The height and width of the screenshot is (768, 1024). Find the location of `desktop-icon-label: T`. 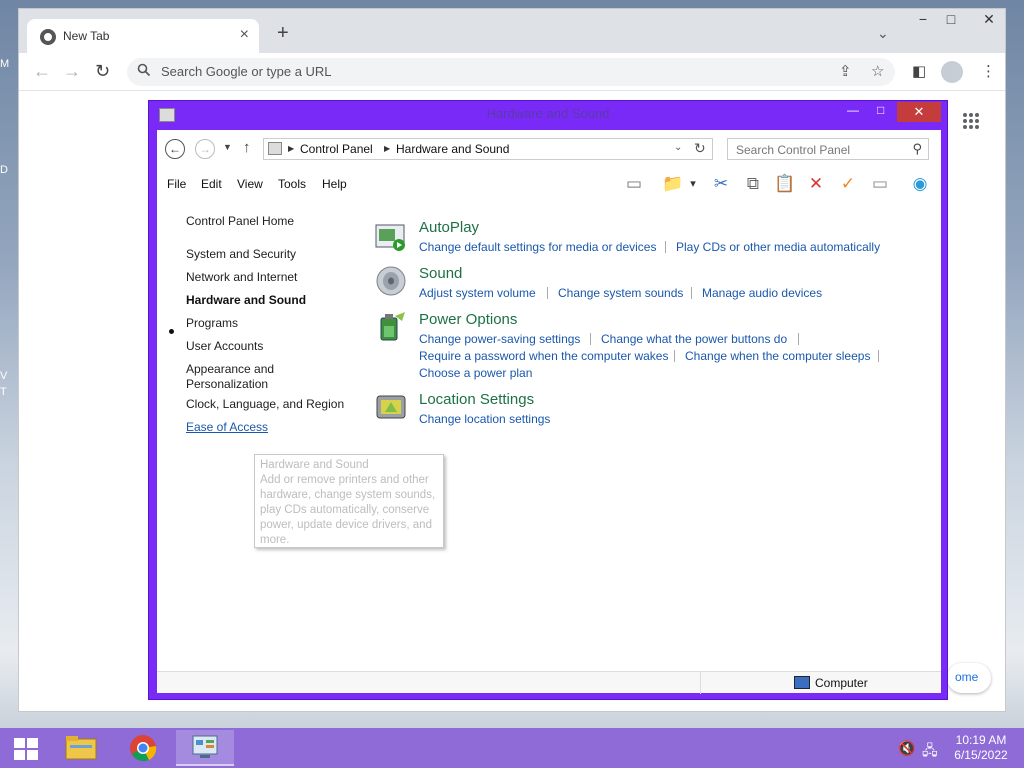

desktop-icon-label: T is located at coordinates (3, 392).